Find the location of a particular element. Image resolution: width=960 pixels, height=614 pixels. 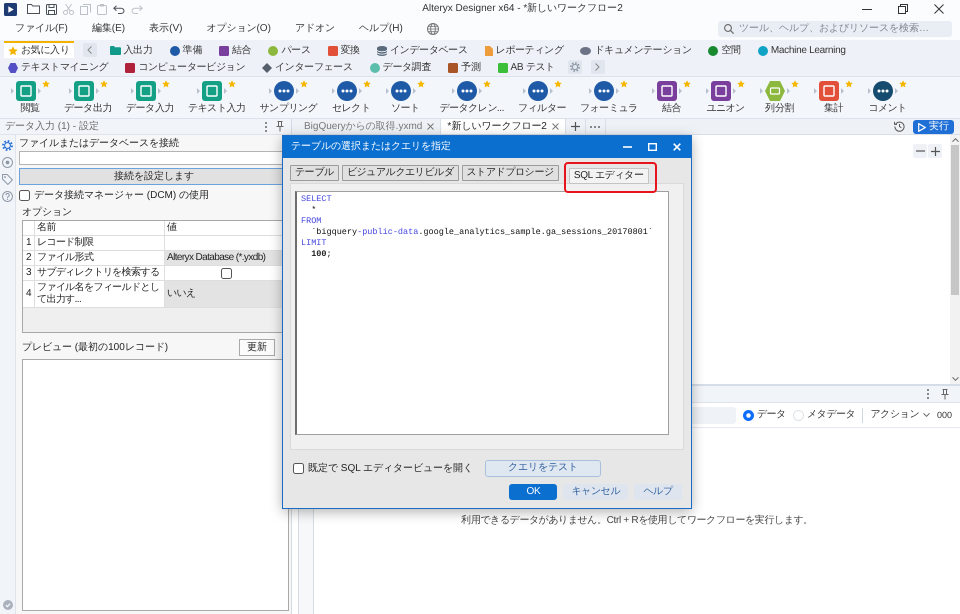

tool-item: 集計 is located at coordinates (834, 97).